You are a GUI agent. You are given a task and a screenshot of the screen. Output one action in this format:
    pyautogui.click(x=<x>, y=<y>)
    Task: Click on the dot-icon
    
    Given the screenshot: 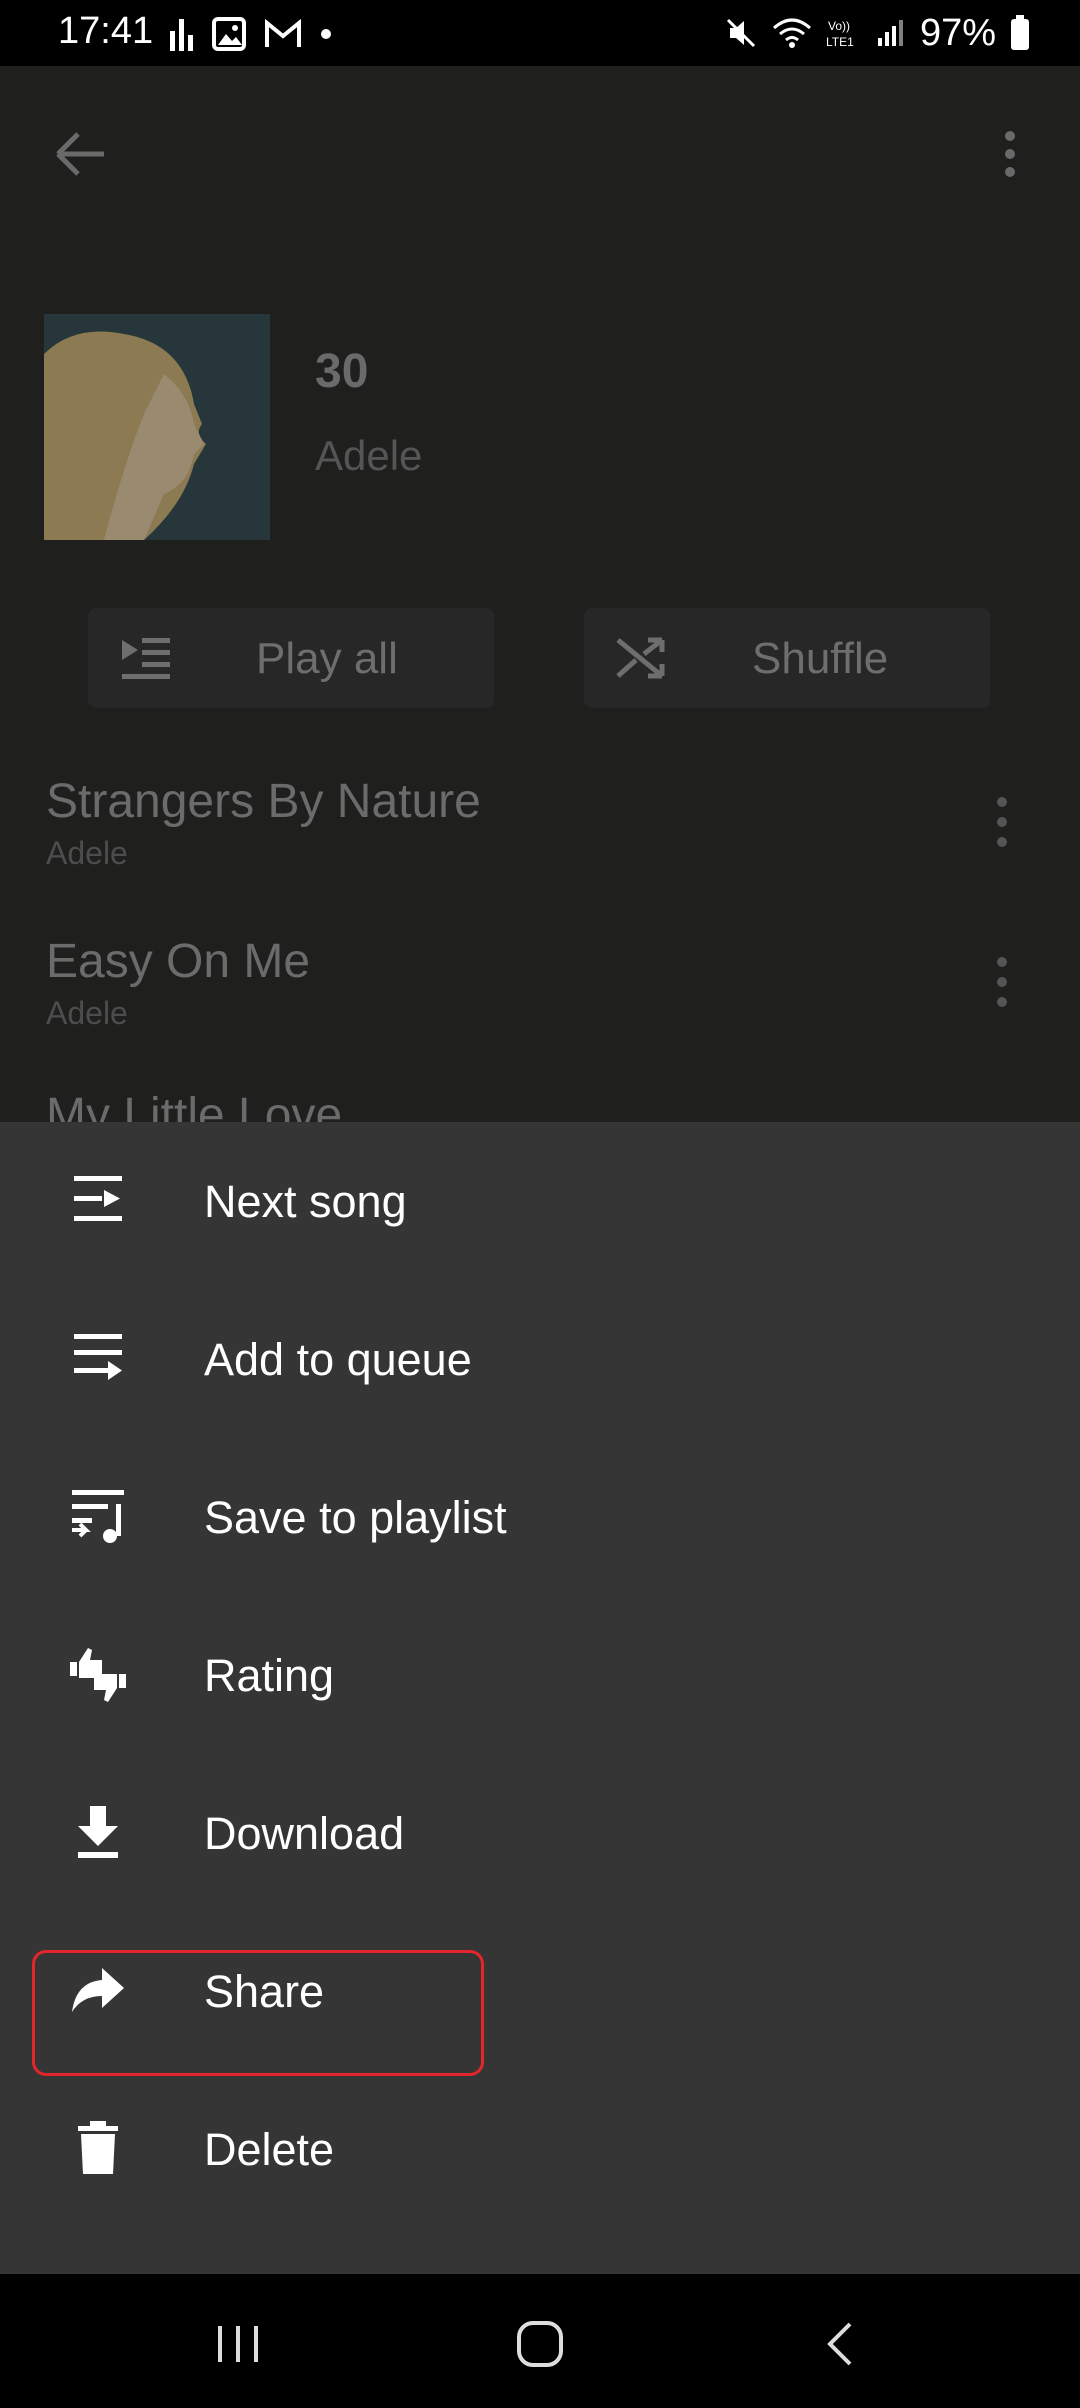 What is the action you would take?
    pyautogui.click(x=326, y=34)
    